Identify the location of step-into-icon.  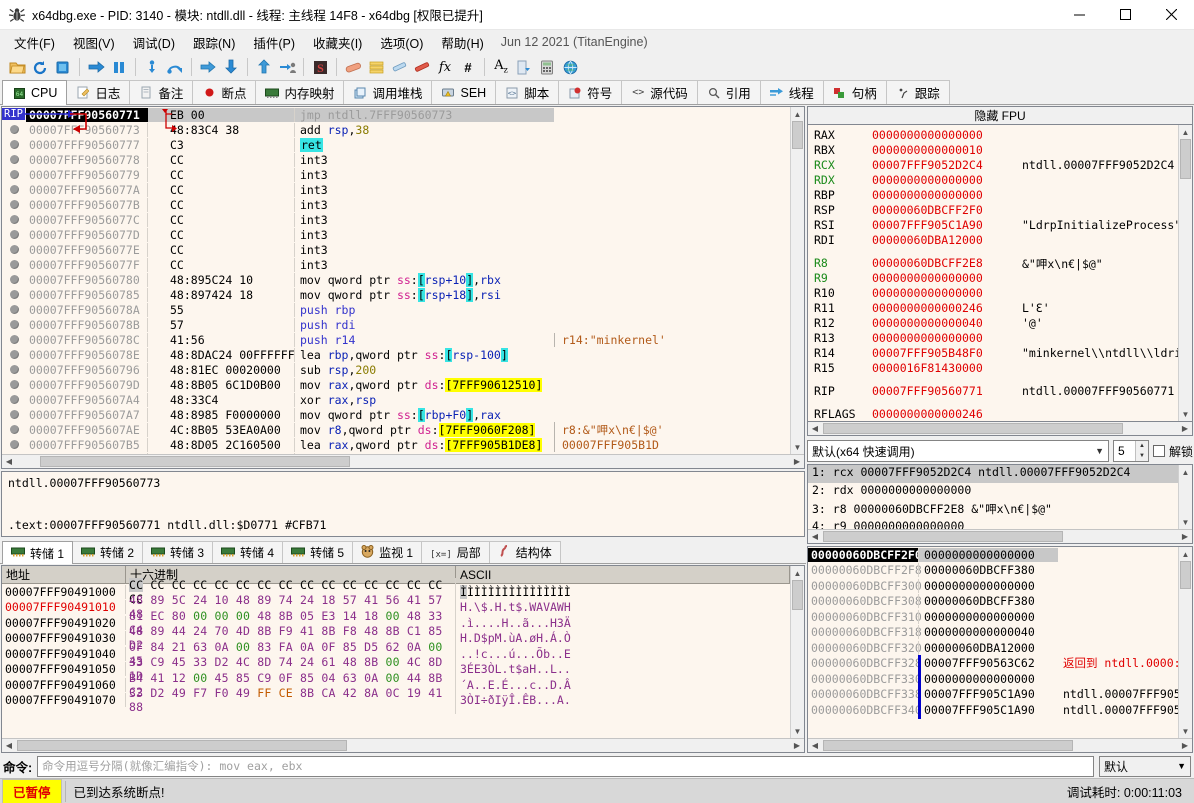
(152, 67).